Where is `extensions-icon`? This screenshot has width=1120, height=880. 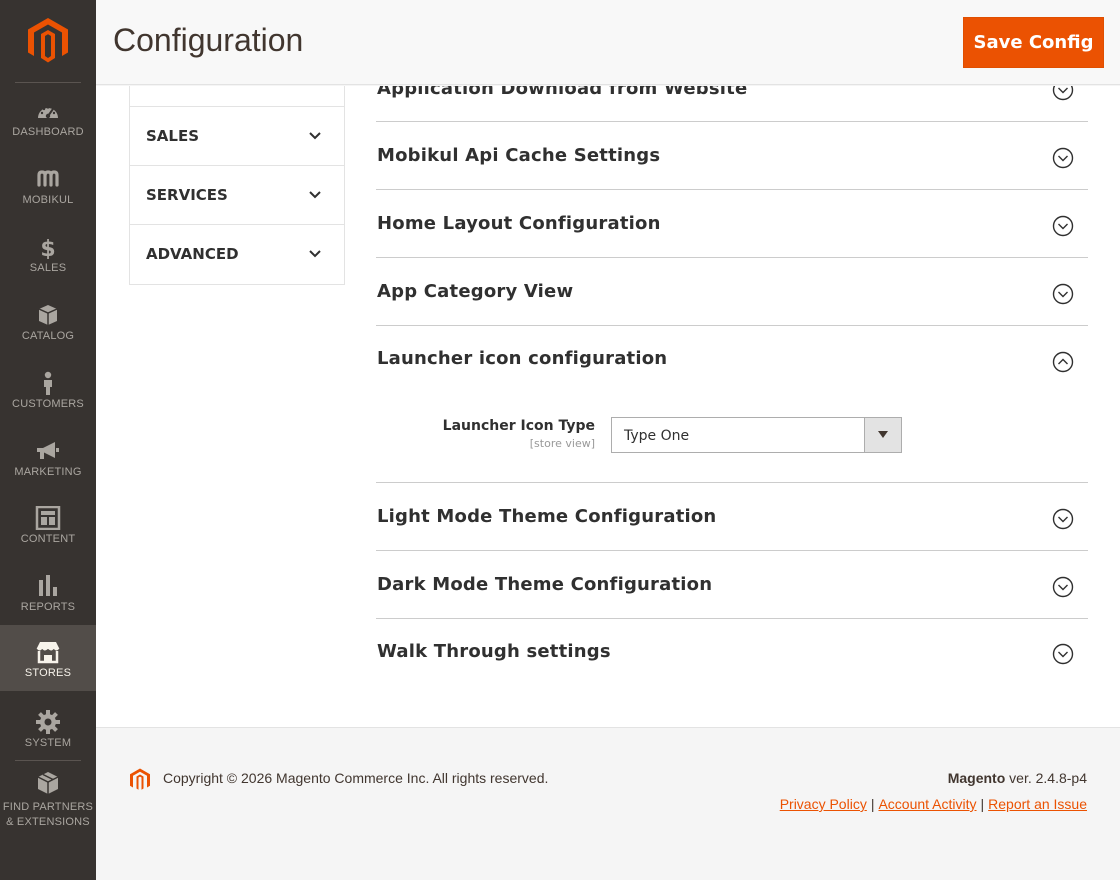
extensions-icon is located at coordinates (48, 783).